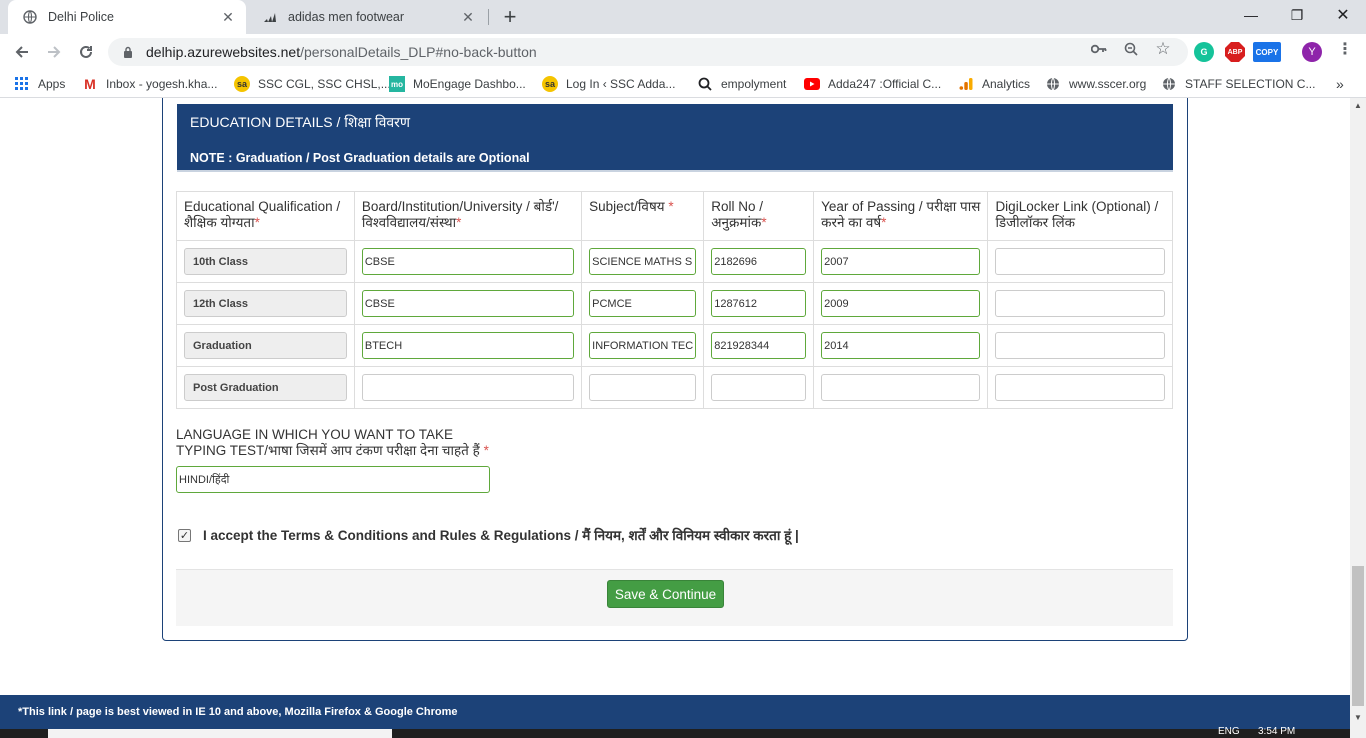 This screenshot has height=738, width=1366. Describe the element at coordinates (741, 84) in the screenshot. I see `bookmark-empolyment: empolyment` at that location.